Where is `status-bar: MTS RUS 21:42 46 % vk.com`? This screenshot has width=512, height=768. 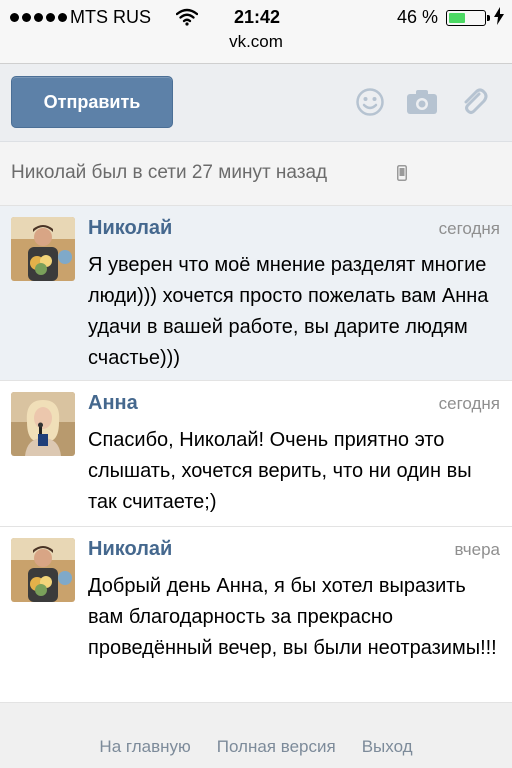 status-bar: MTS RUS 21:42 46 % vk.com is located at coordinates (256, 32).